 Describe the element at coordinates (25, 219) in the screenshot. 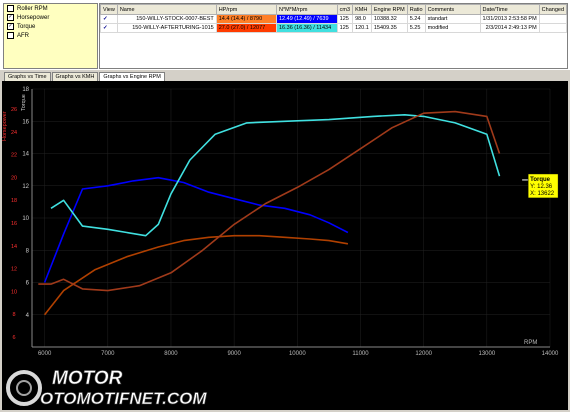

I see `y-tick-label: 10` at that location.